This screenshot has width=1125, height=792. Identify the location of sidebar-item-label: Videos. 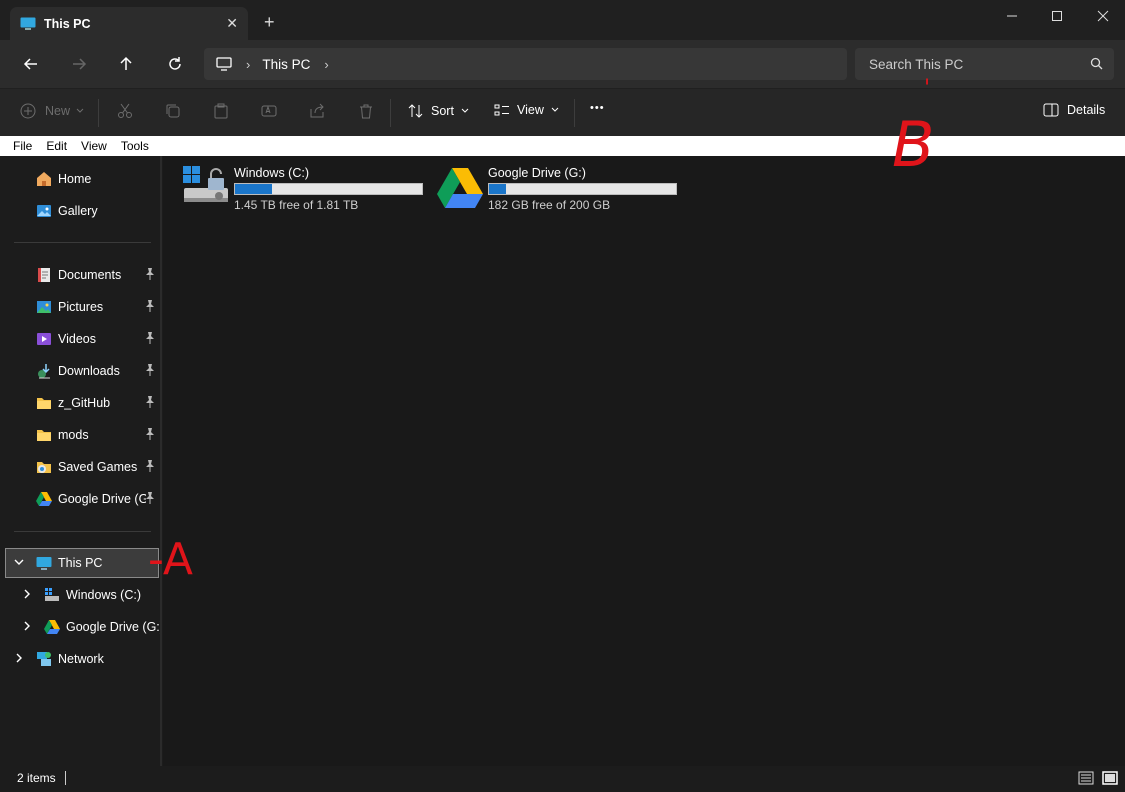
(77, 339).